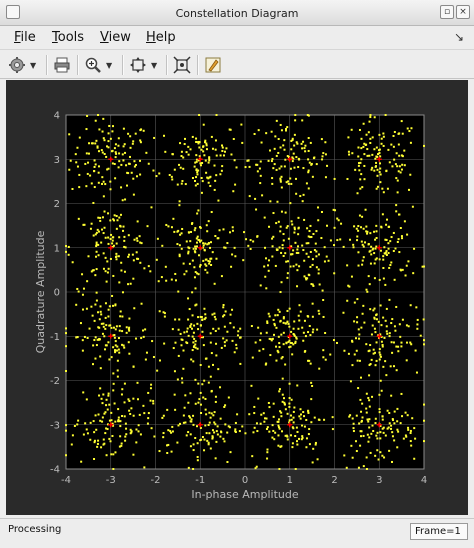 This screenshot has height=548, width=474. I want to click on print-button, so click(62, 65).